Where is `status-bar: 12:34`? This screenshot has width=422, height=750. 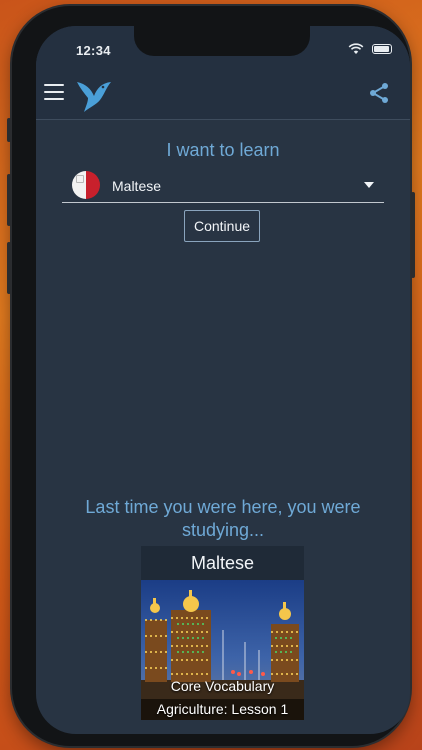
status-bar: 12:34 is located at coordinates (223, 47).